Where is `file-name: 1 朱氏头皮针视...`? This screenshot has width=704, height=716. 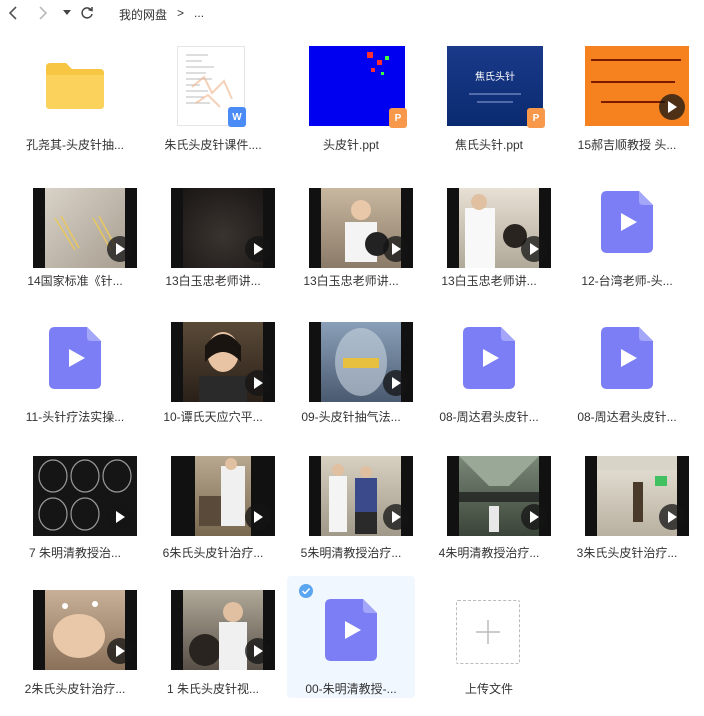 file-name: 1 朱氏头皮针视... is located at coordinates (212, 689).